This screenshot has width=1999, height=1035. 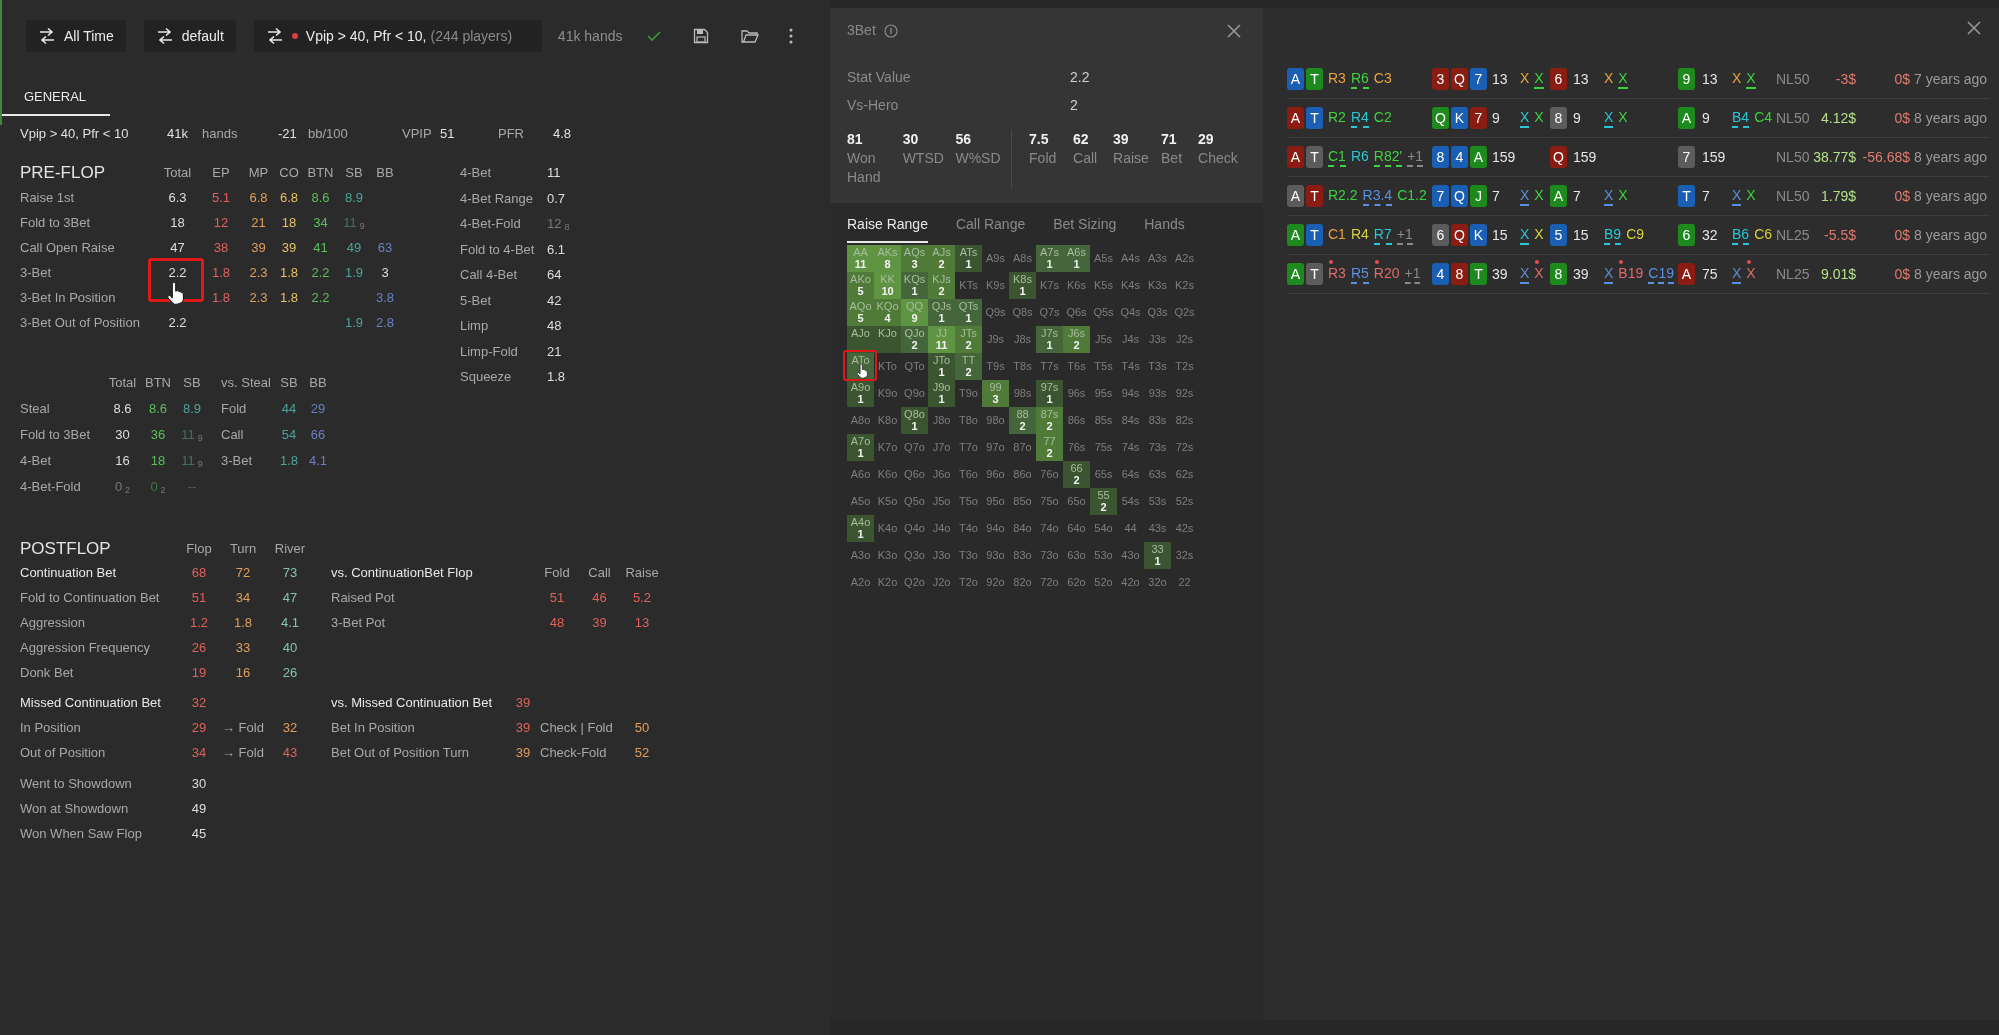 What do you see at coordinates (968, 258) in the screenshot?
I see `range-cell: ATs 1` at bounding box center [968, 258].